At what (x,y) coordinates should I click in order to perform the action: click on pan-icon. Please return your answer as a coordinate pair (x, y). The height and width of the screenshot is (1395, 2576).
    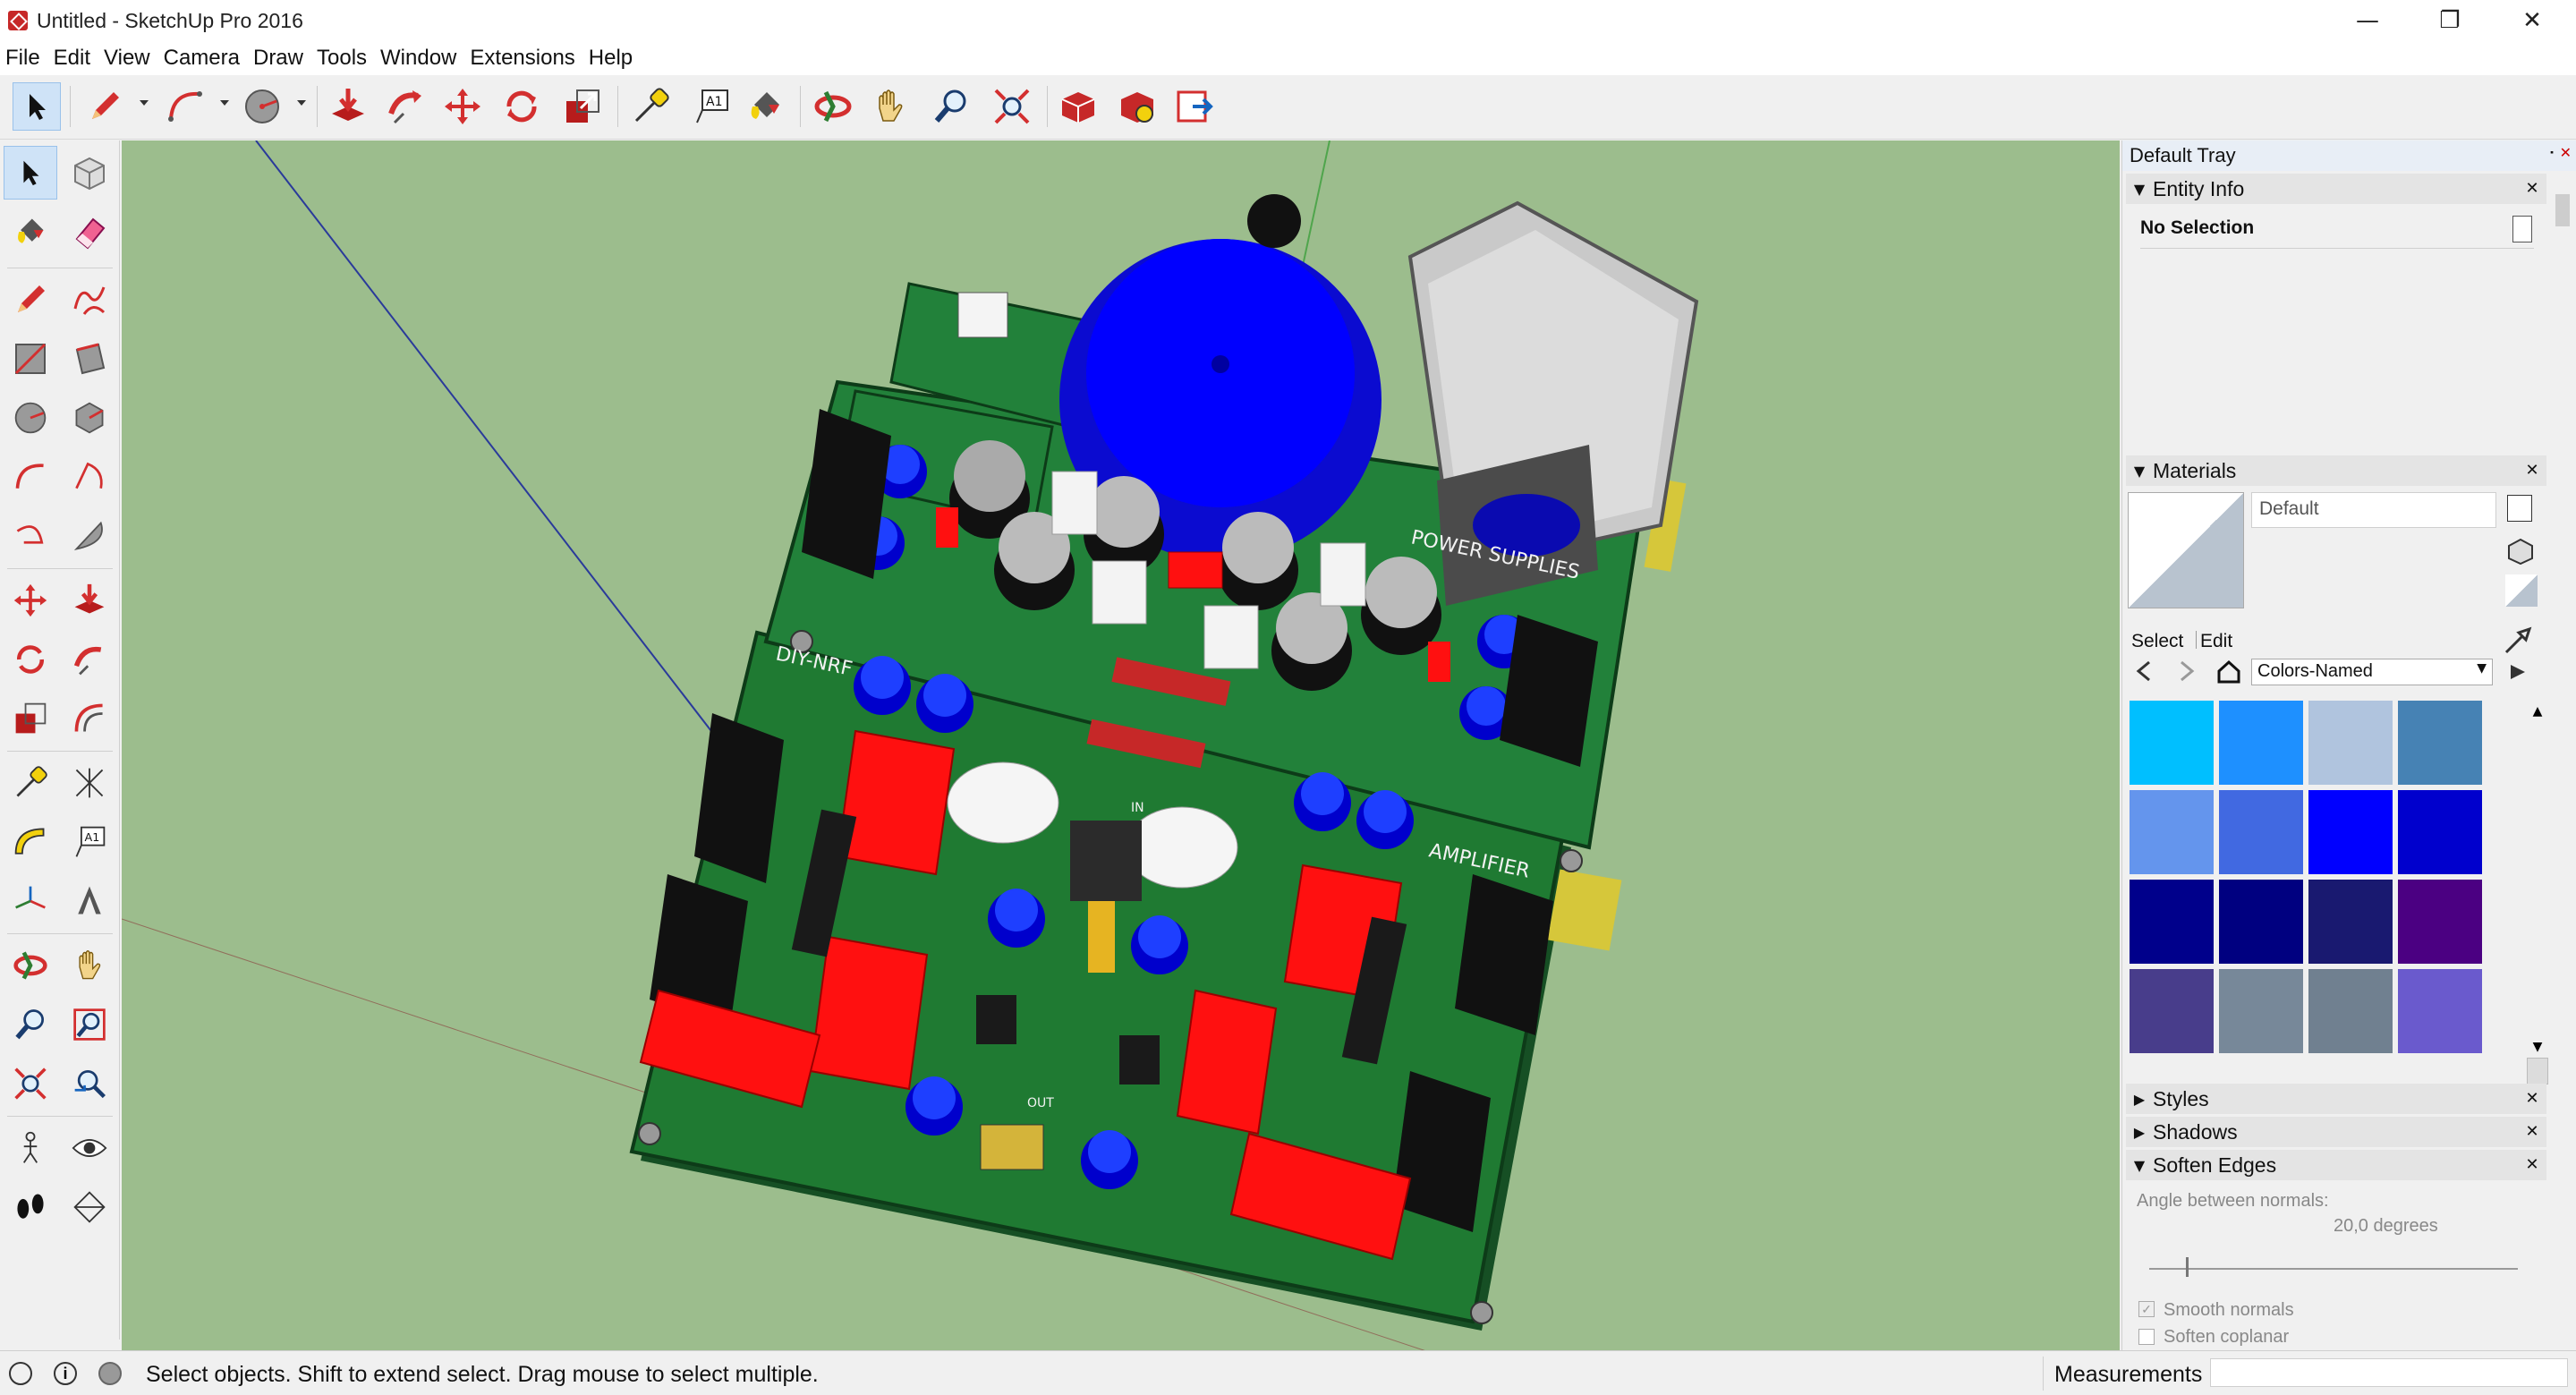
    Looking at the image, I should click on (89, 965).